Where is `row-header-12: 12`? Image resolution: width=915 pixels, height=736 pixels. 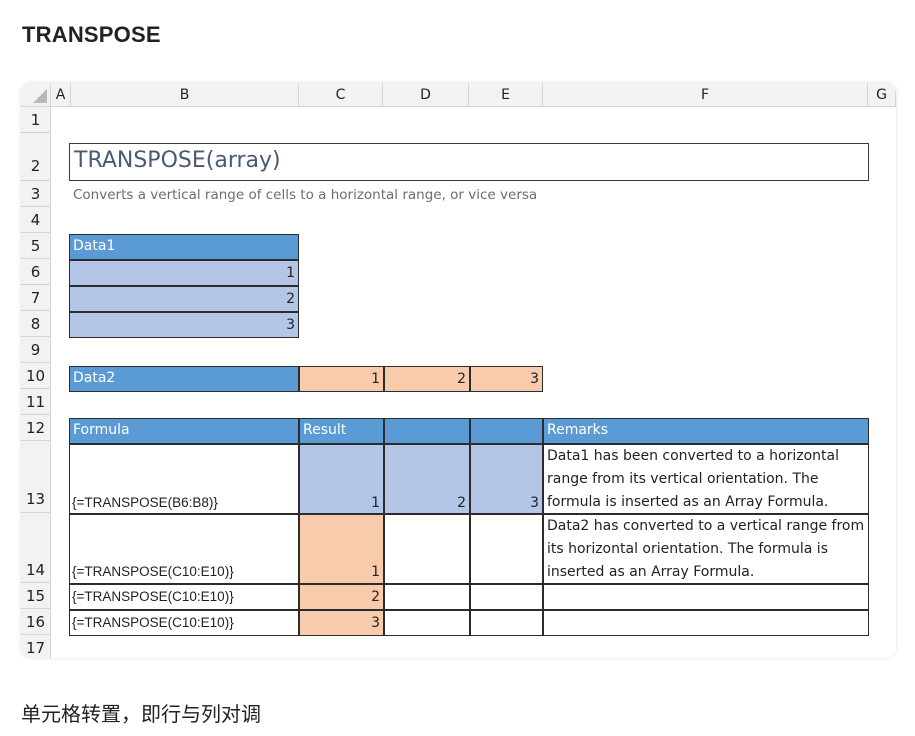
row-header-12: 12 is located at coordinates (36, 428).